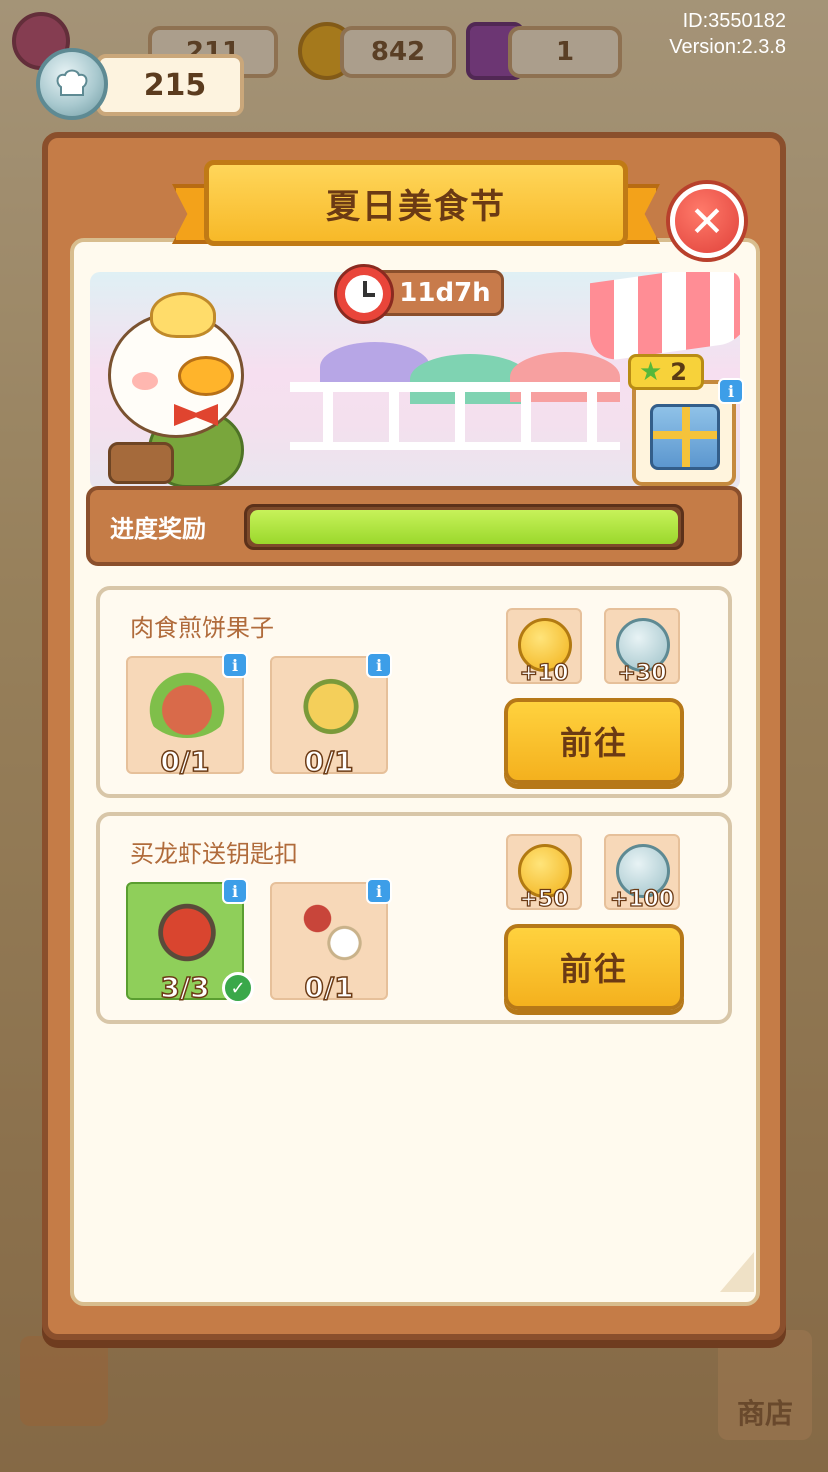  I want to click on reward-amount: +30, so click(642, 673).